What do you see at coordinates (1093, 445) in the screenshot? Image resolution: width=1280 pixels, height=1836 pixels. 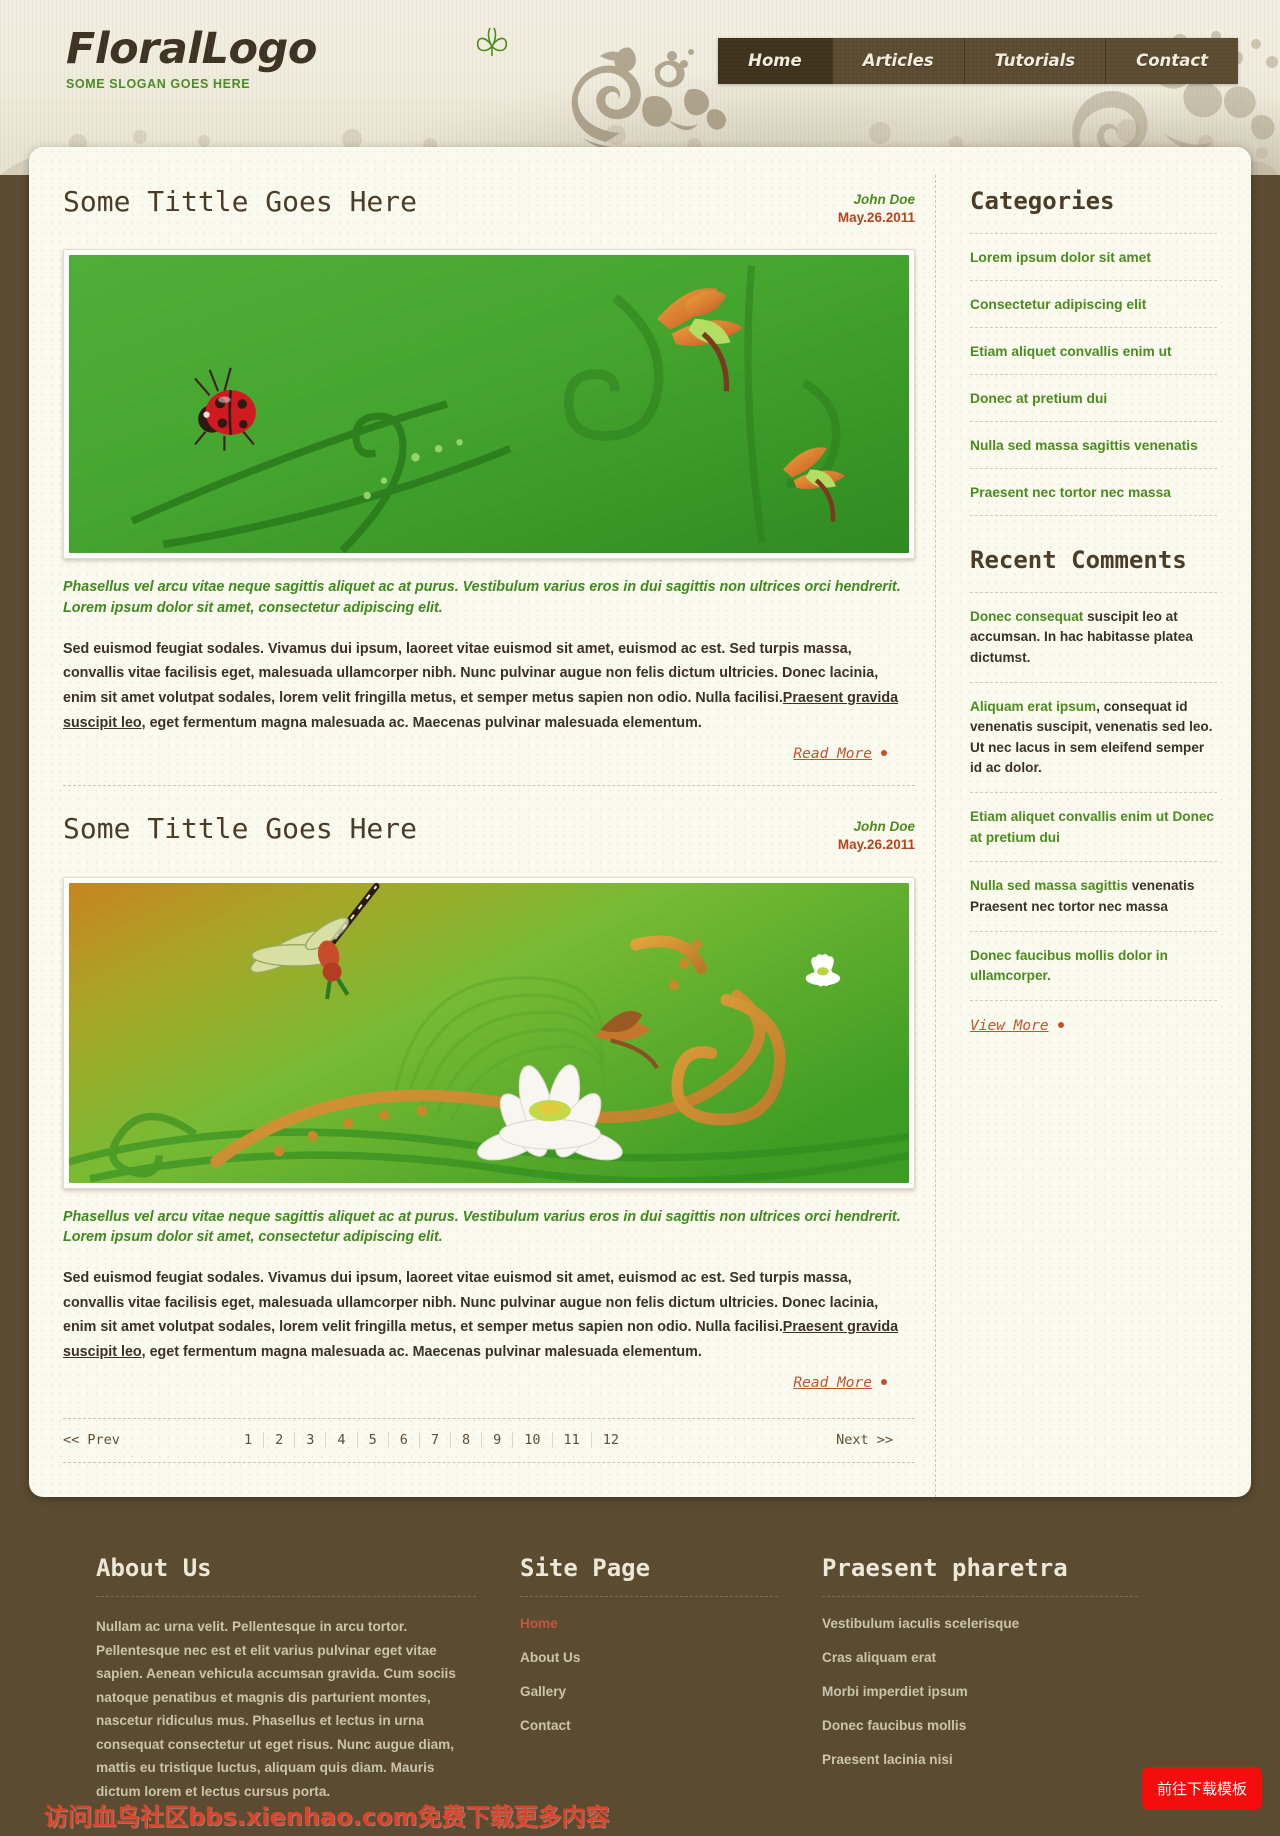 I see `category-item: Nulla sed massa sagittis venenatis` at bounding box center [1093, 445].